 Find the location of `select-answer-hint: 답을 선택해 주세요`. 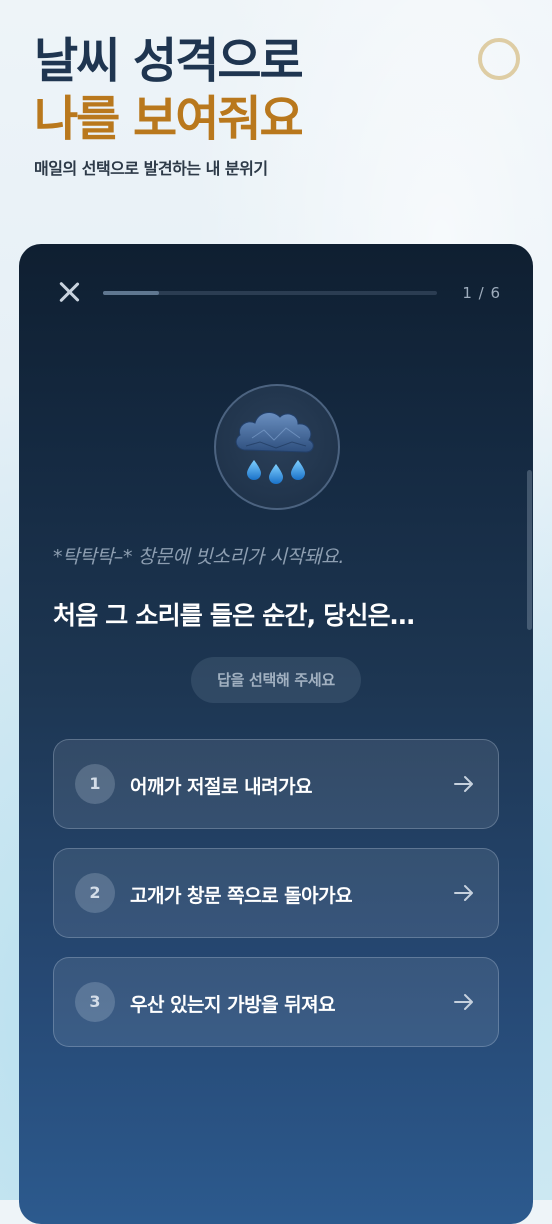

select-answer-hint: 답을 선택해 주세요 is located at coordinates (276, 680).